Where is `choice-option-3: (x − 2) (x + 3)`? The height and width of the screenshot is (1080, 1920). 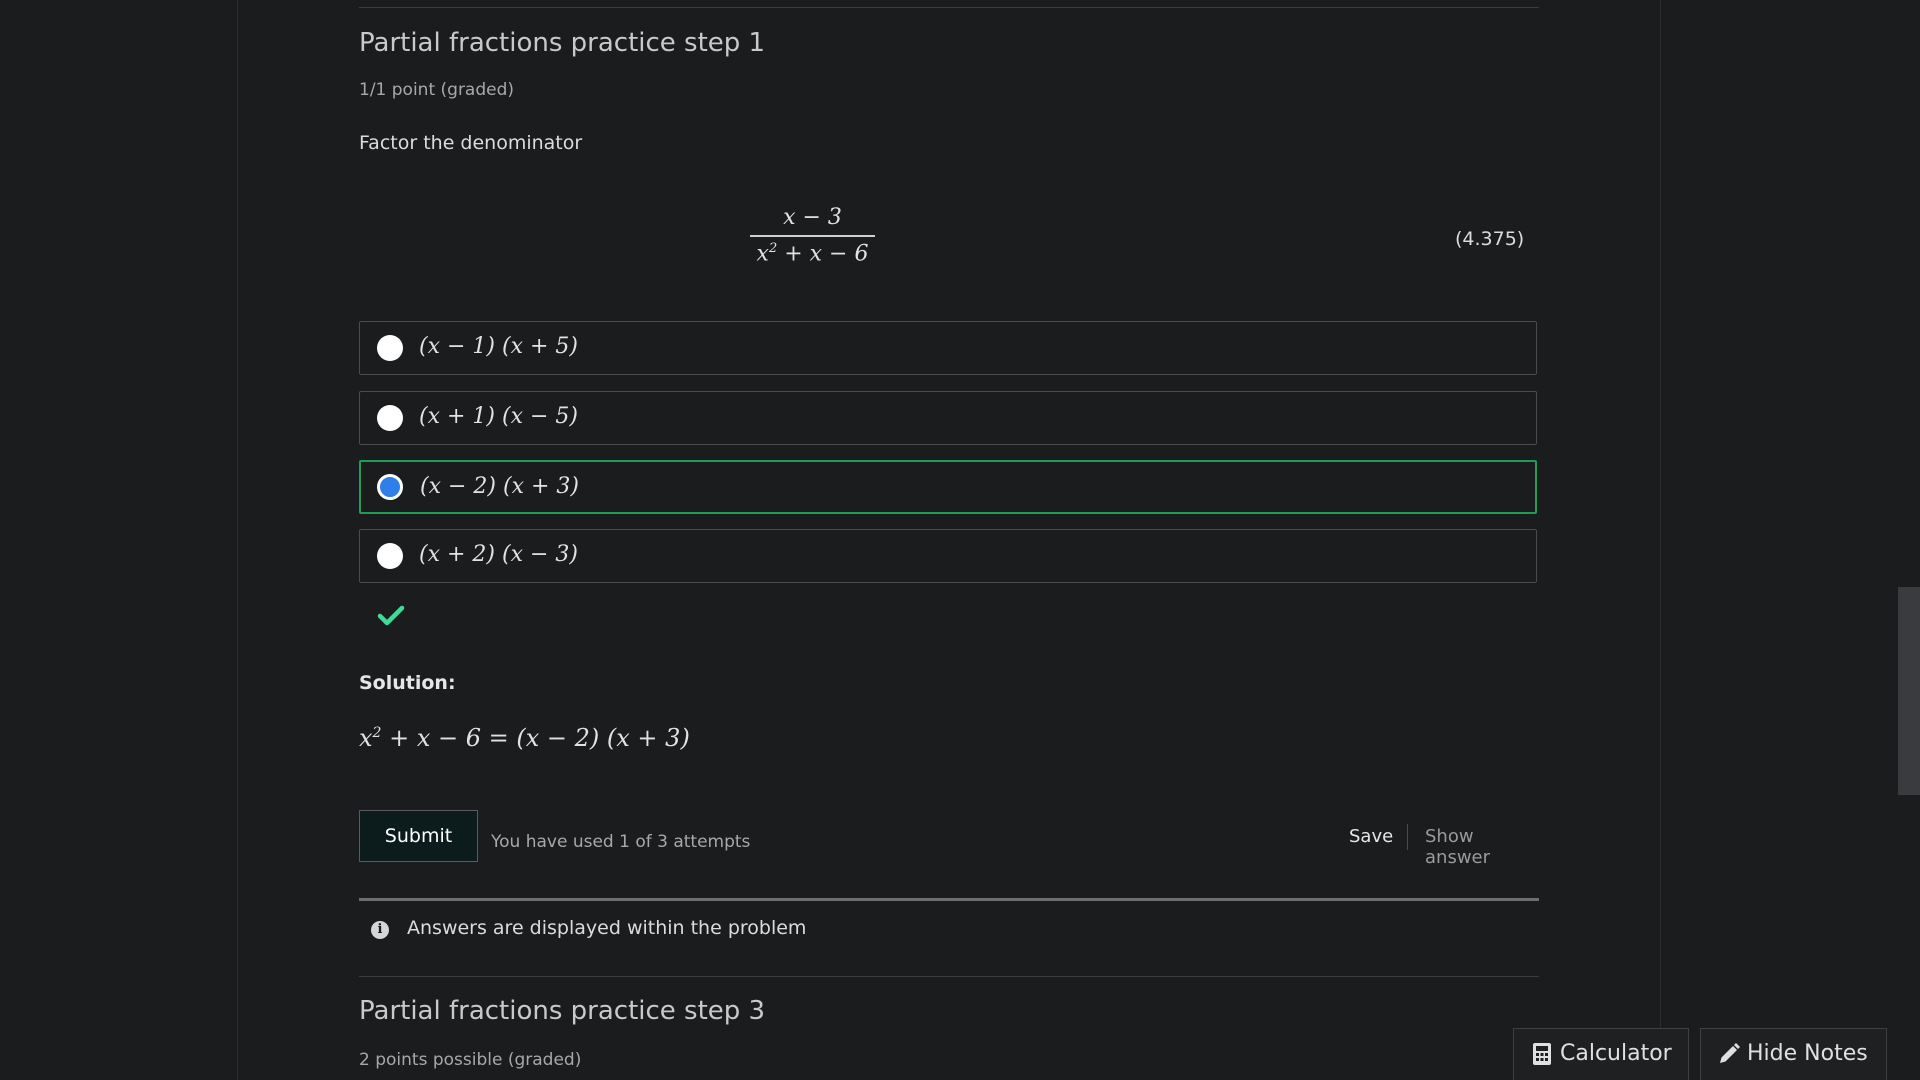
choice-option-3: (x − 2) (x + 3) is located at coordinates (948, 487).